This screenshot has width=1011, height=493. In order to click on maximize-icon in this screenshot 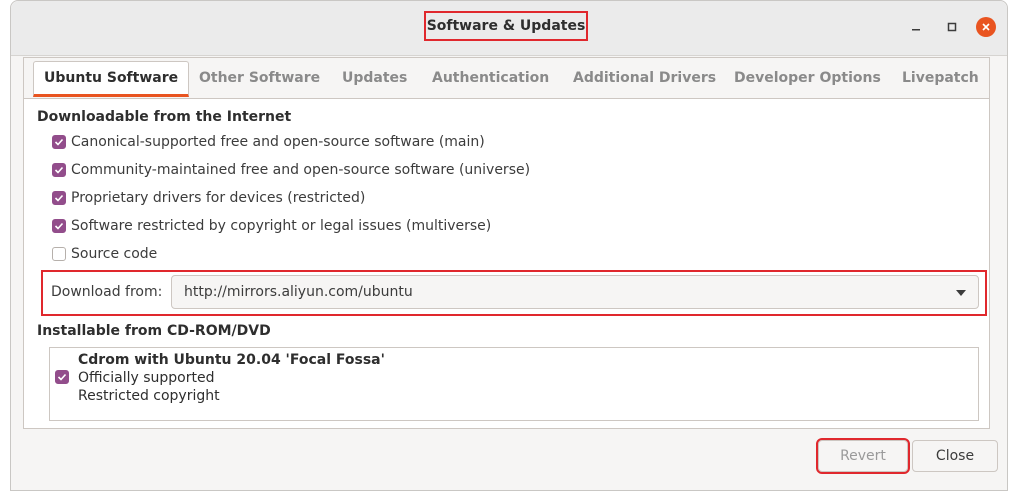, I will do `click(952, 27)`.